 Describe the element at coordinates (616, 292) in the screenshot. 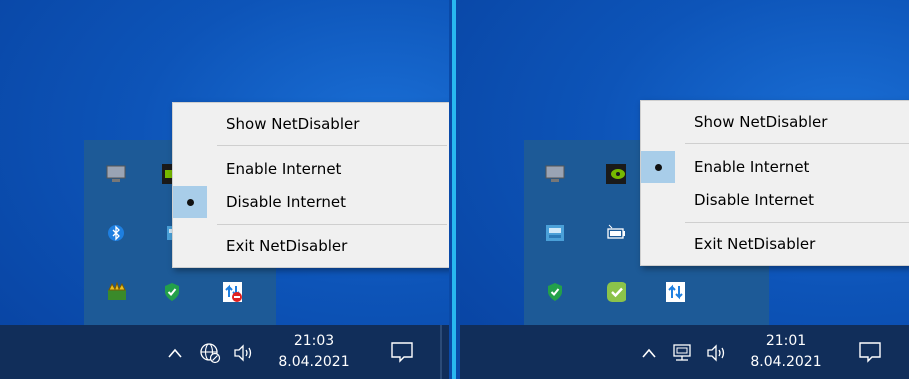

I see `green-check-icon` at that location.